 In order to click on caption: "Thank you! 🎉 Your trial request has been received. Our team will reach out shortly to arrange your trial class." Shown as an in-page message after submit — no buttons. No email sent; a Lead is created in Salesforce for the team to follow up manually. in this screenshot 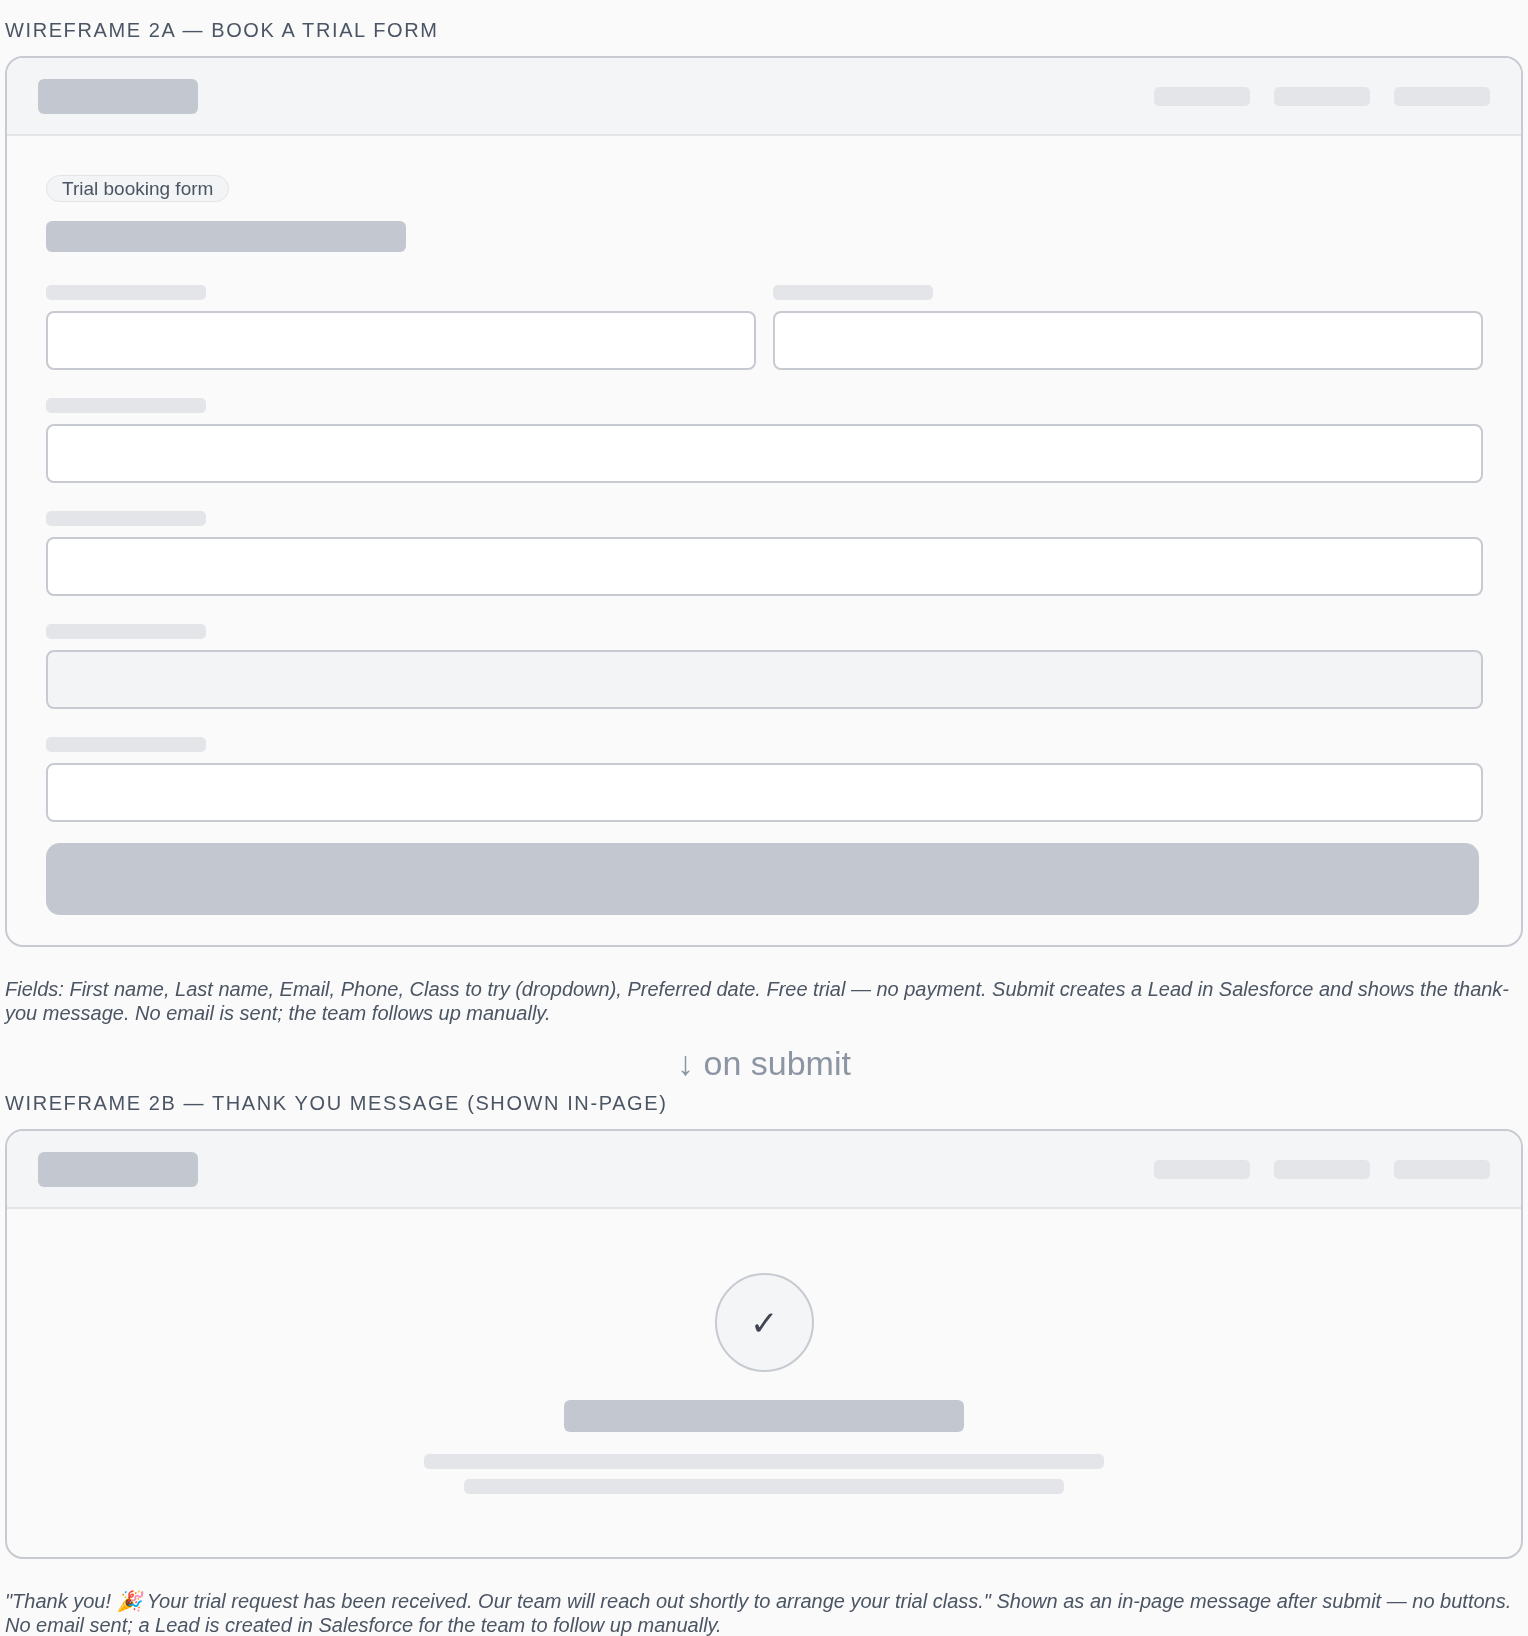, I will do `click(759, 1612)`.